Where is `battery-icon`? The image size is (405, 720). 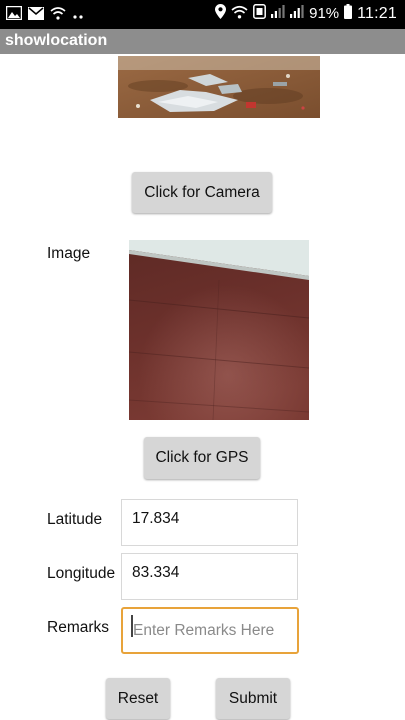
battery-icon is located at coordinates (348, 13).